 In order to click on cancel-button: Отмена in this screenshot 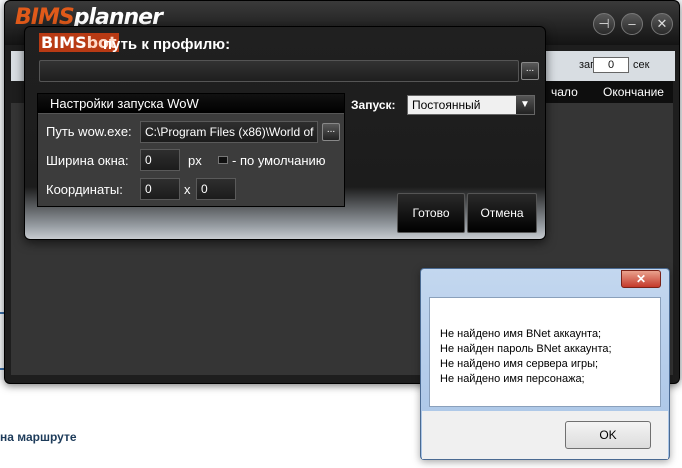, I will do `click(502, 213)`.